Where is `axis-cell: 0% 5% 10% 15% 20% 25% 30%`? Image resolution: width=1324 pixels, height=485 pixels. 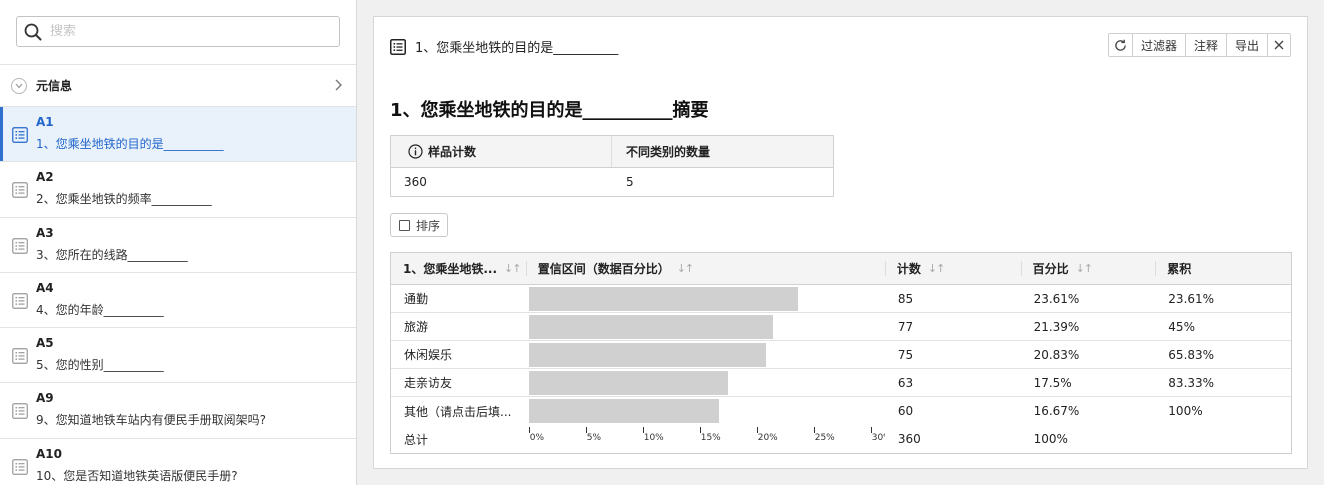
axis-cell: 0% 5% 10% 15% 20% 25% 30% is located at coordinates (705, 439).